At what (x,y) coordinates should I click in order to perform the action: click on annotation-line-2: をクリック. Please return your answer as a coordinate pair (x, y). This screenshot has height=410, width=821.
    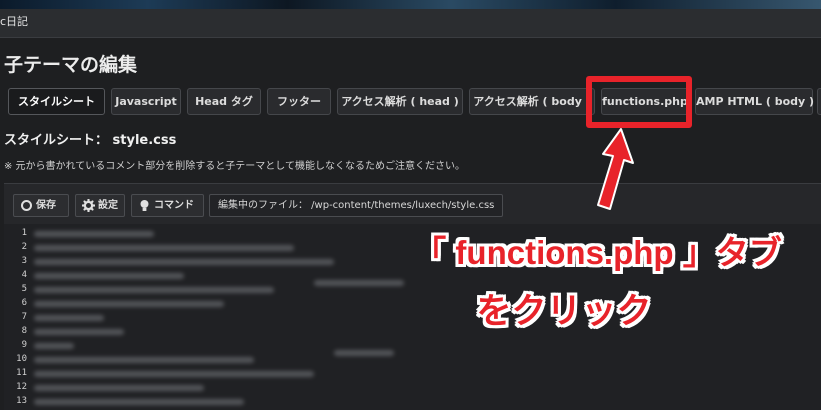
    Looking at the image, I should click on (564, 311).